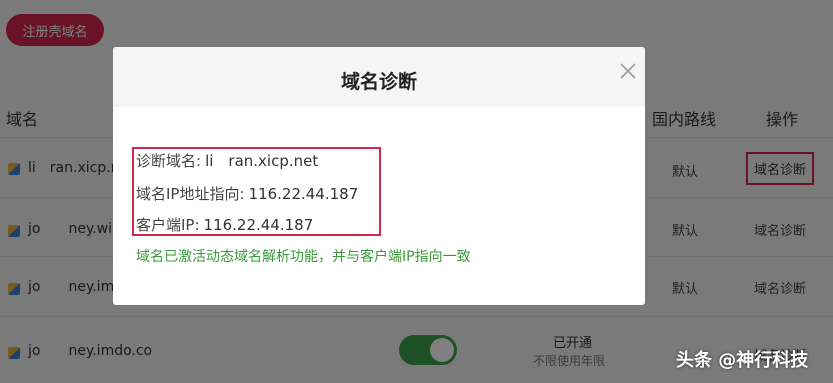 This screenshot has width=833, height=383. I want to click on diagnosis-domain-line: 诊断域名: li ran.xicp.net, so click(227, 160).